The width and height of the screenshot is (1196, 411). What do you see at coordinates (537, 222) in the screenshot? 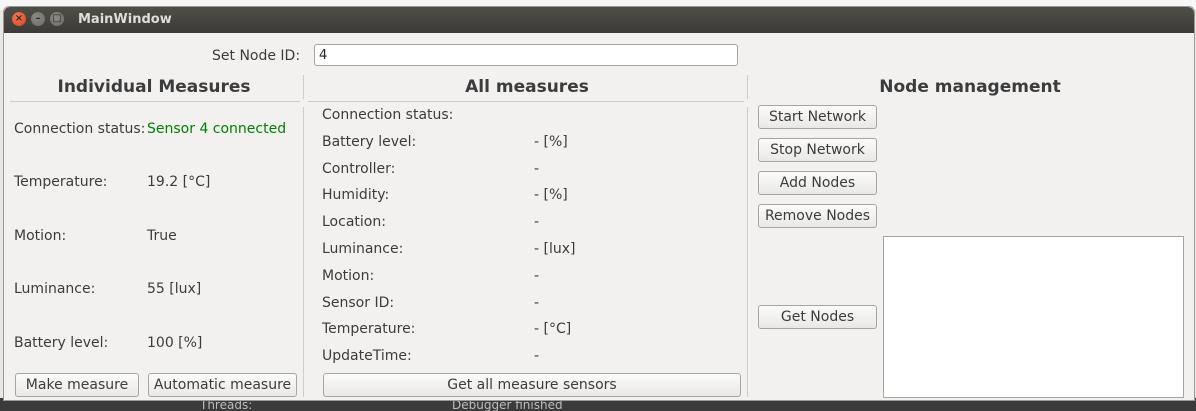
I see `all-location-value: -` at bounding box center [537, 222].